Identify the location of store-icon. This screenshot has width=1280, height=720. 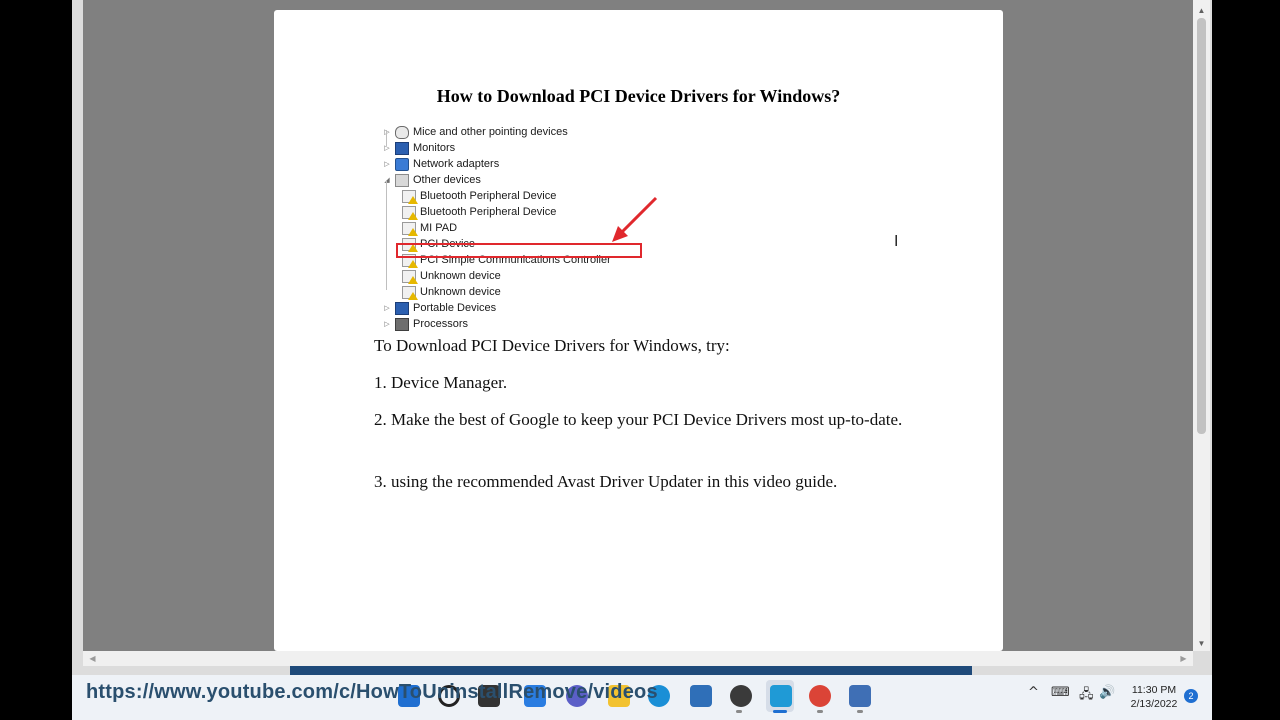
(701, 696).